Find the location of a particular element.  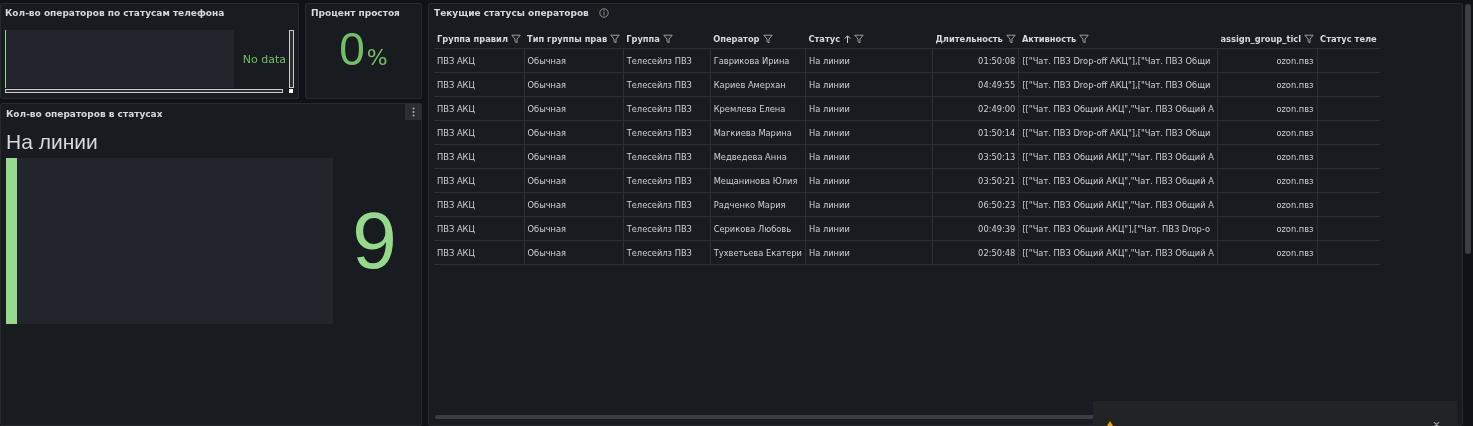

table-cell: Тухветьева Екатери is located at coordinates (758, 252).